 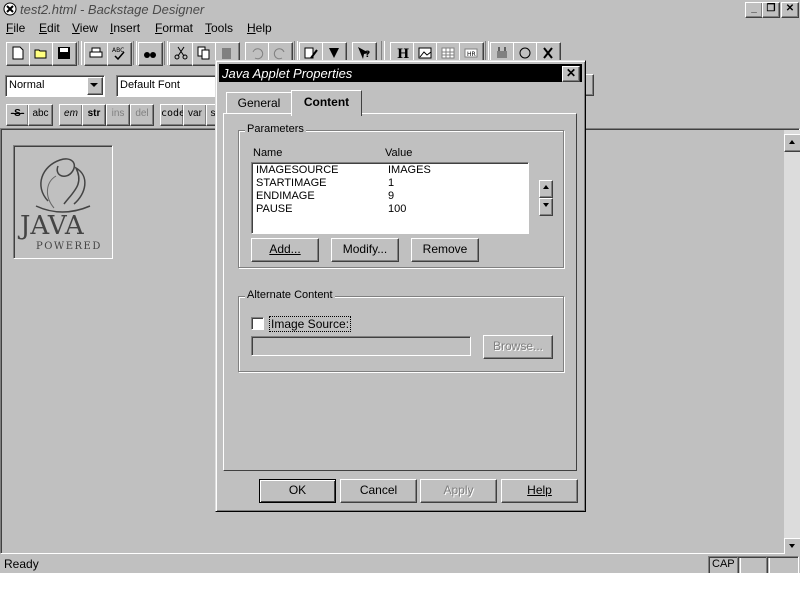 I want to click on menu-label-rest: nsert, so click(x=127, y=28).